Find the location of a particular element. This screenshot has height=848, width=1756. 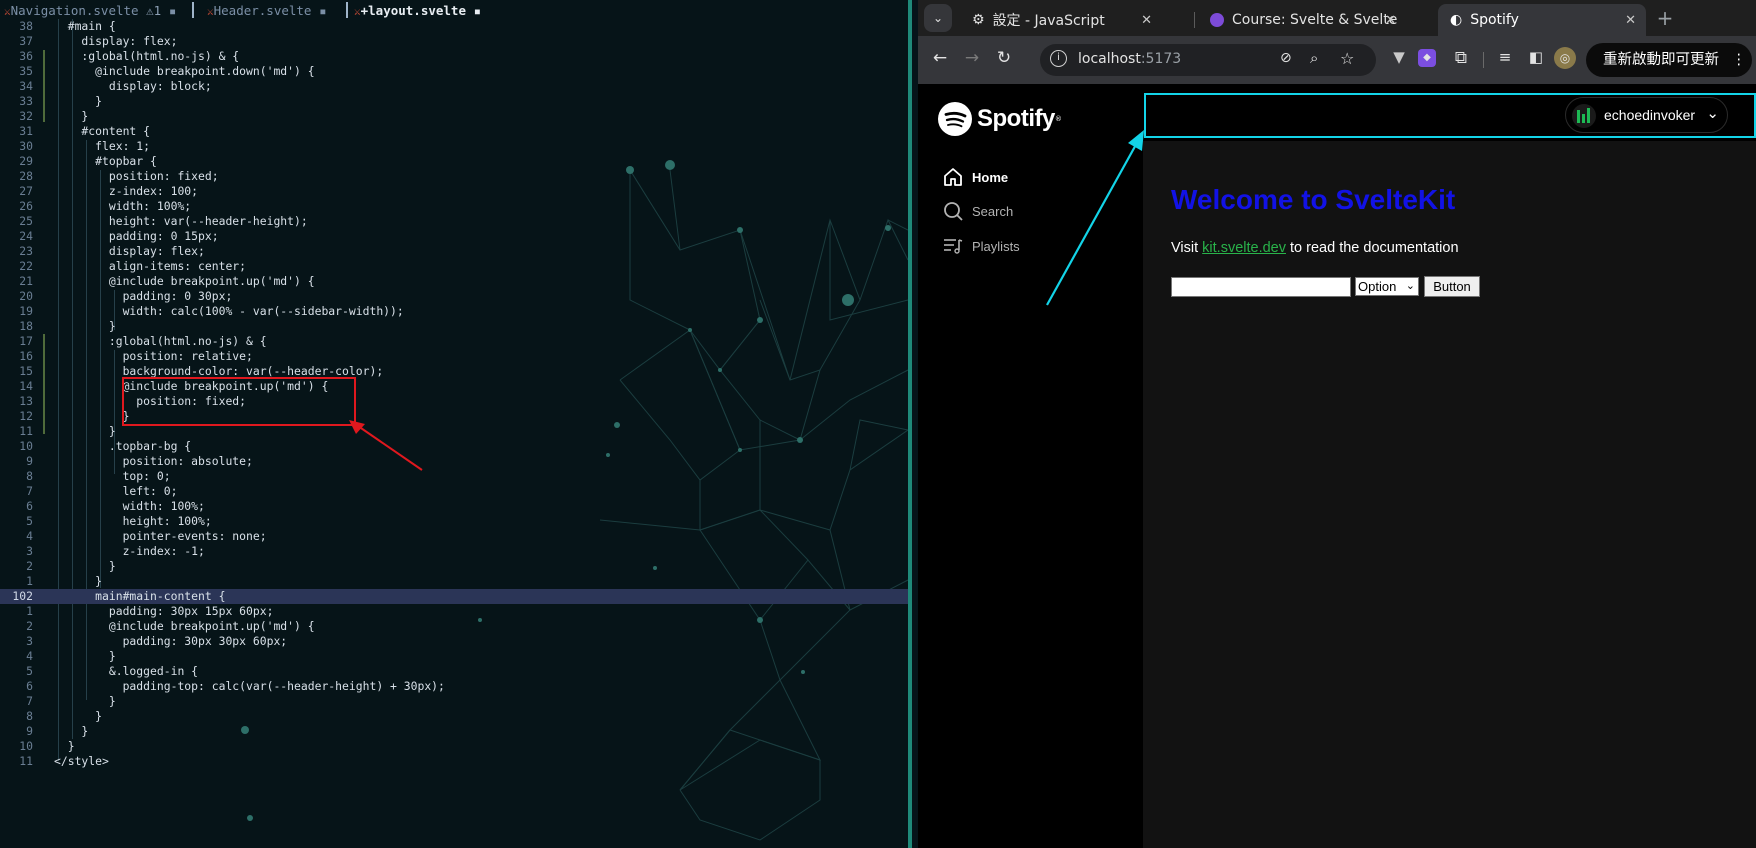

code-line: 3 padding: 30px 30px 60px; is located at coordinates (454, 641).